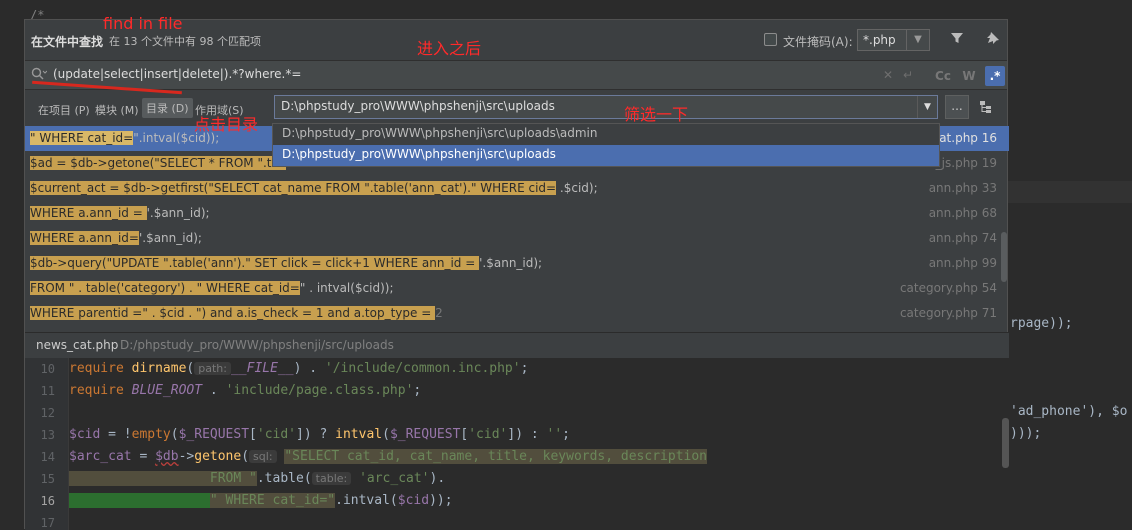 The width and height of the screenshot is (1132, 530). What do you see at coordinates (986, 109) in the screenshot?
I see `recursive-tree-icon` at bounding box center [986, 109].